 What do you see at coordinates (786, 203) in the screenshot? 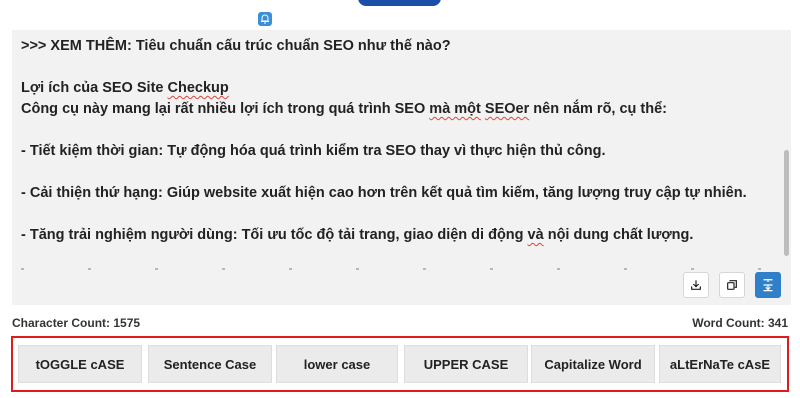
I see `scrollbar-thumb` at bounding box center [786, 203].